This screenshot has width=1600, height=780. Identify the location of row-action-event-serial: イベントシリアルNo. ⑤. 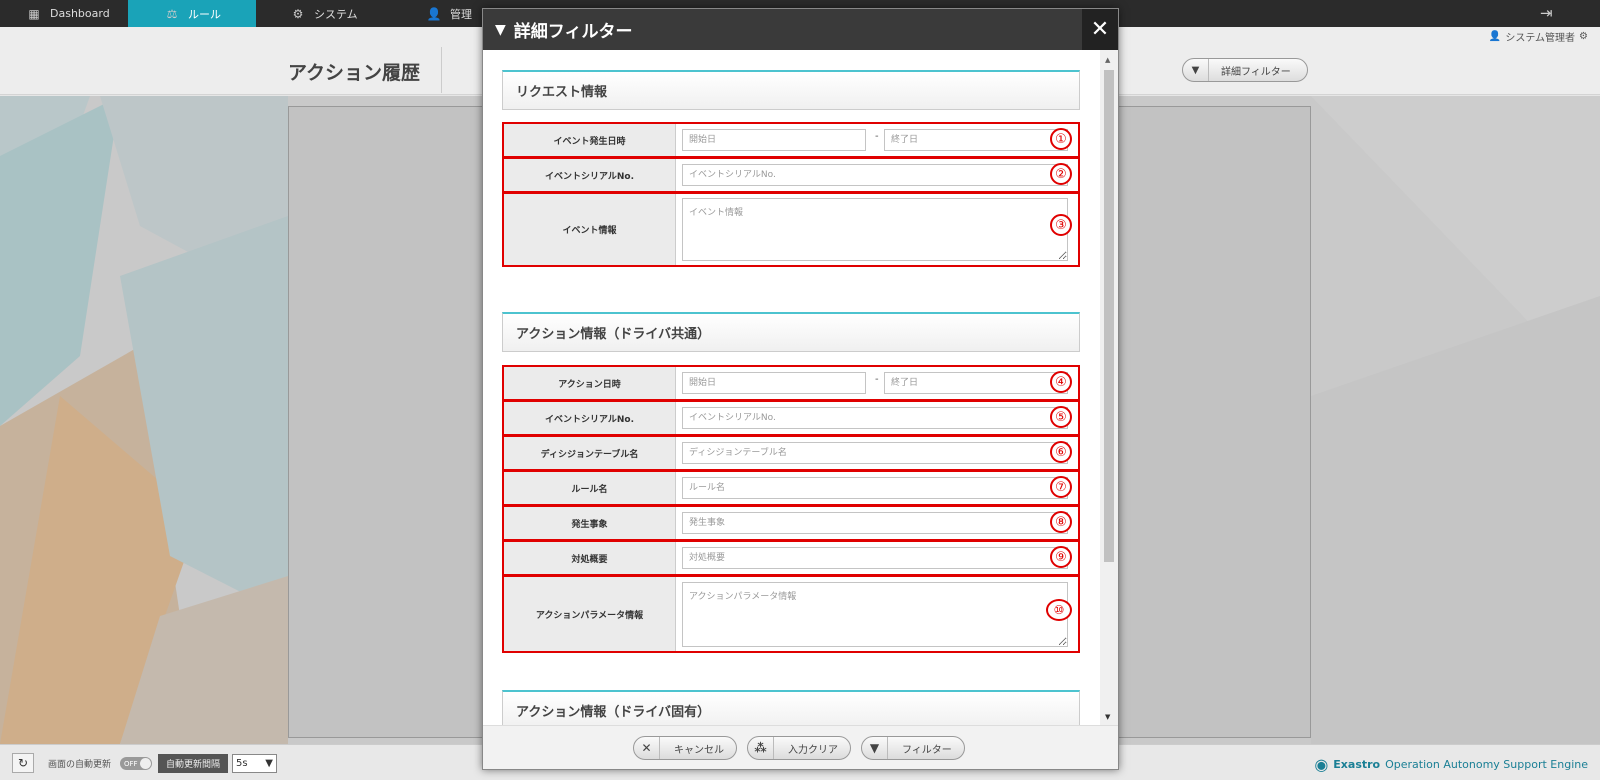
(791, 418).